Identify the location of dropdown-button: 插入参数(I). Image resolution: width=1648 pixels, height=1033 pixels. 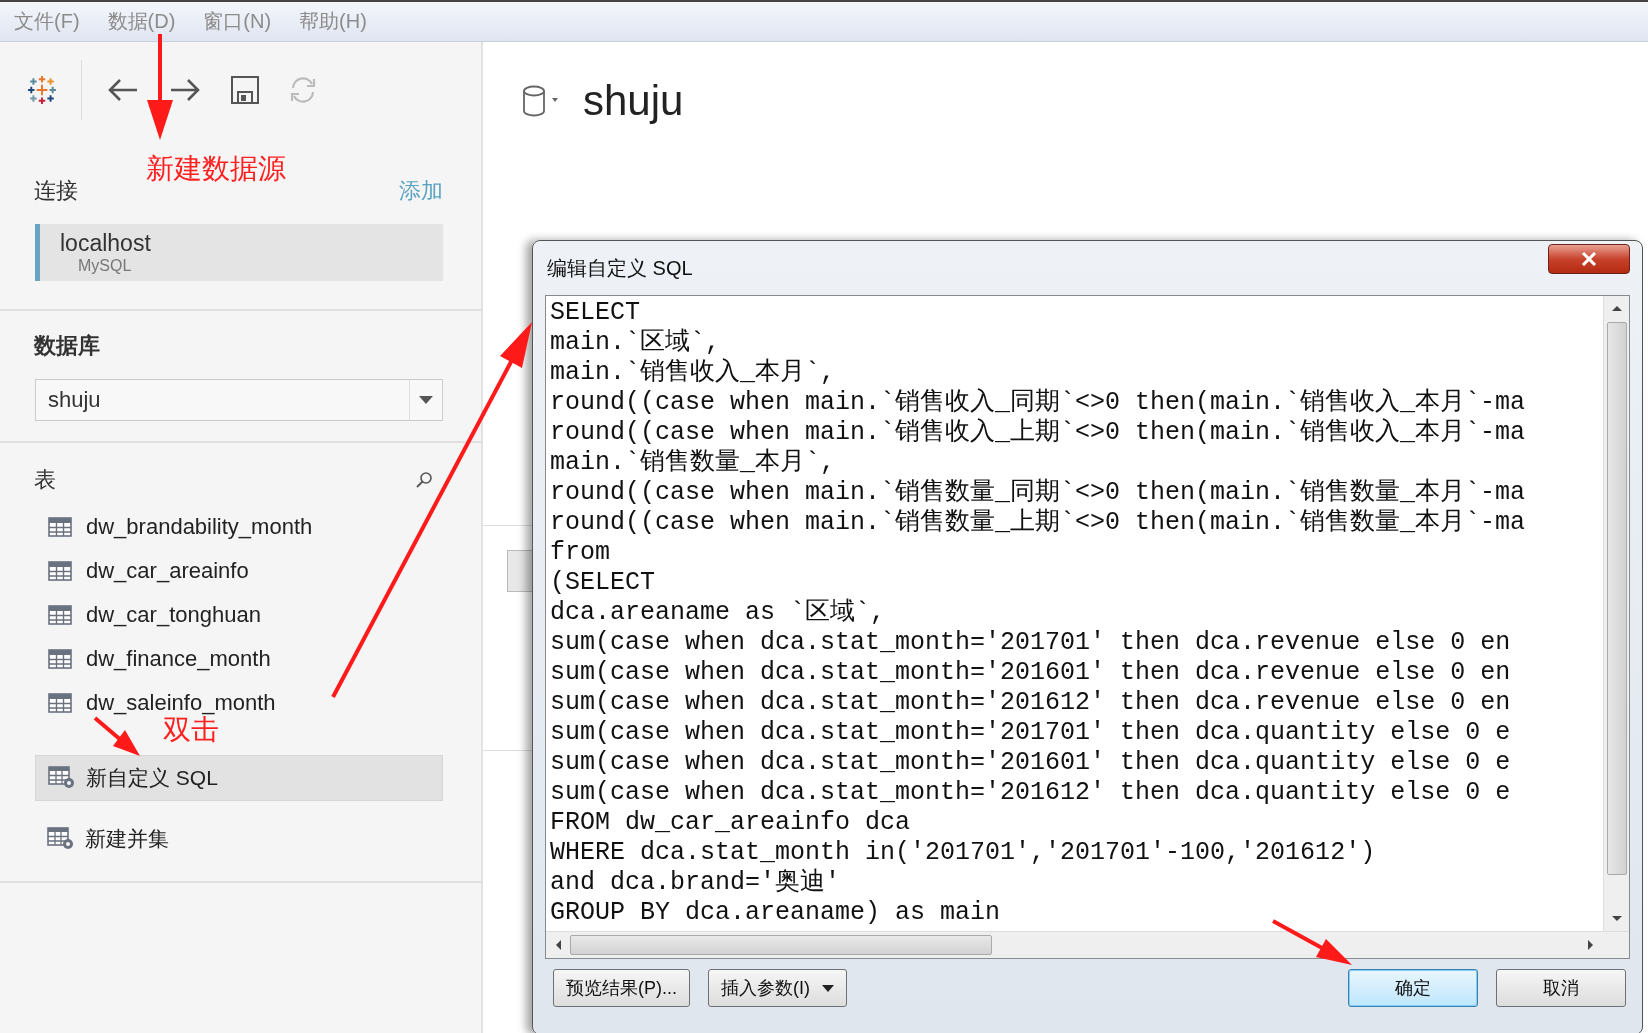
(777, 988).